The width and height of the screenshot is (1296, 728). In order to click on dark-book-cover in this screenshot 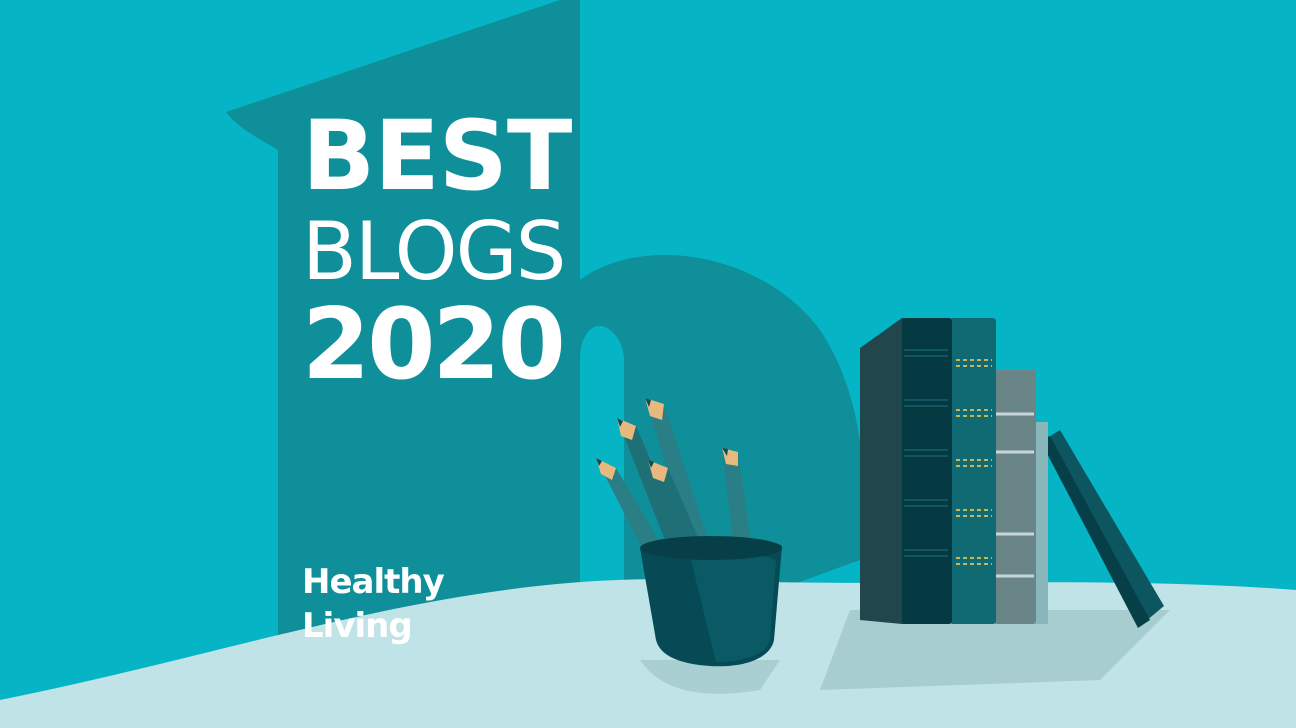, I will do `click(881, 471)`.